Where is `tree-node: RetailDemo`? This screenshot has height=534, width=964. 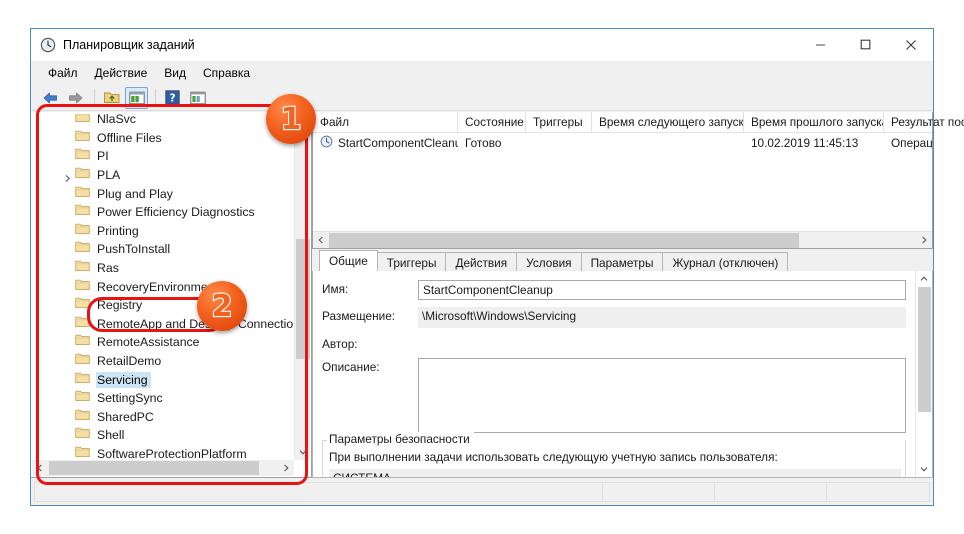 tree-node: RetailDemo is located at coordinates (163, 361).